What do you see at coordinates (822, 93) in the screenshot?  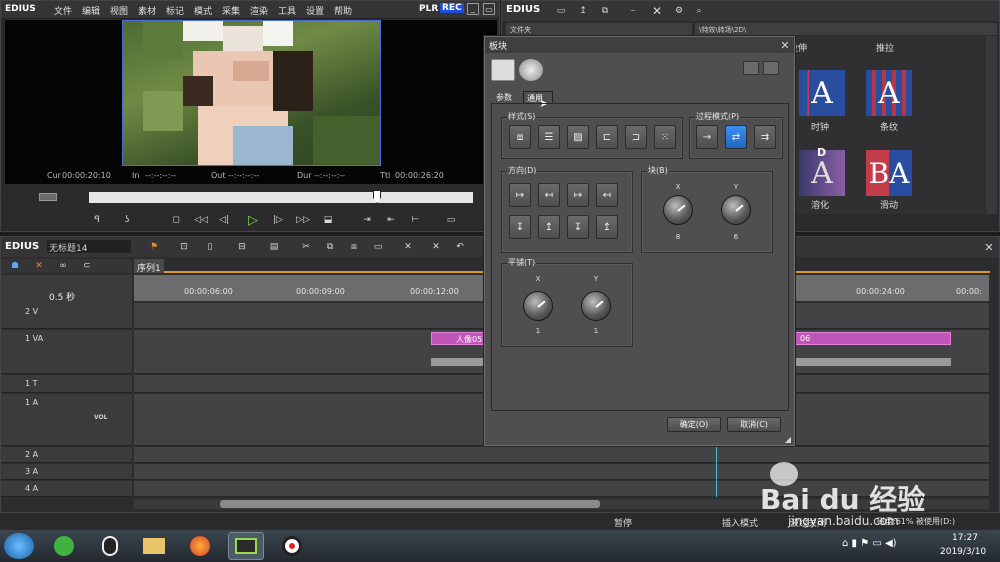 I see `clock-thumb: A` at bounding box center [822, 93].